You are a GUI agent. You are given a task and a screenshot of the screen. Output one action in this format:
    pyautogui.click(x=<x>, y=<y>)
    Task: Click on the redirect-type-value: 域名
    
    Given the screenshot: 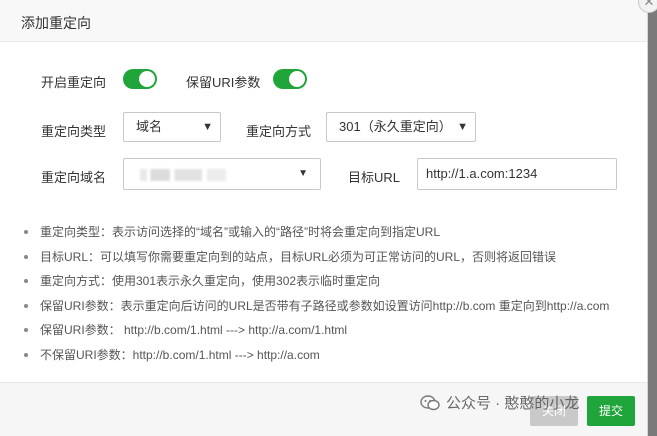 What is the action you would take?
    pyautogui.click(x=149, y=126)
    